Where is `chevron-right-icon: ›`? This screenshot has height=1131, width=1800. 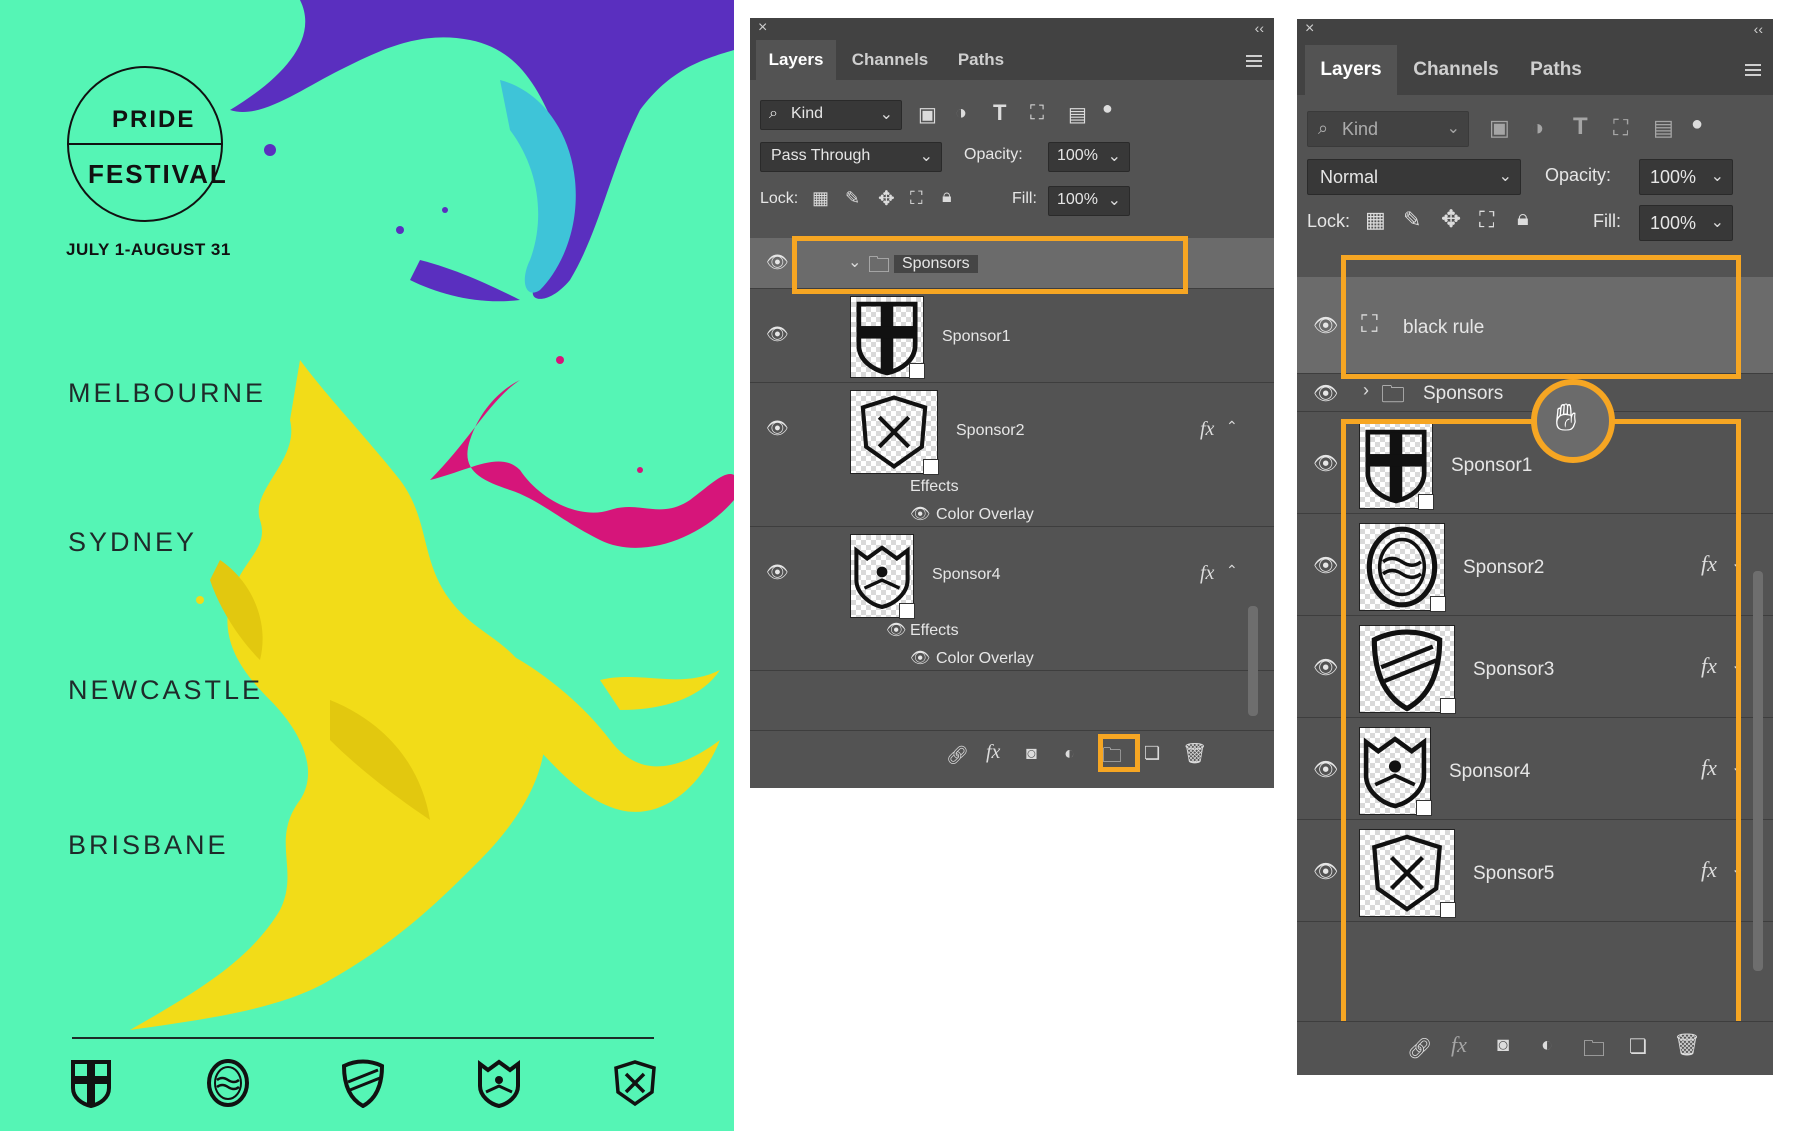
chevron-right-icon: › is located at coordinates (1366, 390).